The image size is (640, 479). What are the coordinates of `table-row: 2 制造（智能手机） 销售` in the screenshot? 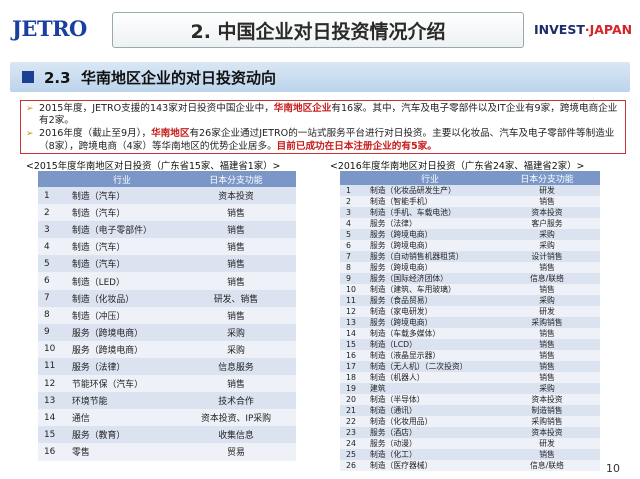 It's located at (470, 201).